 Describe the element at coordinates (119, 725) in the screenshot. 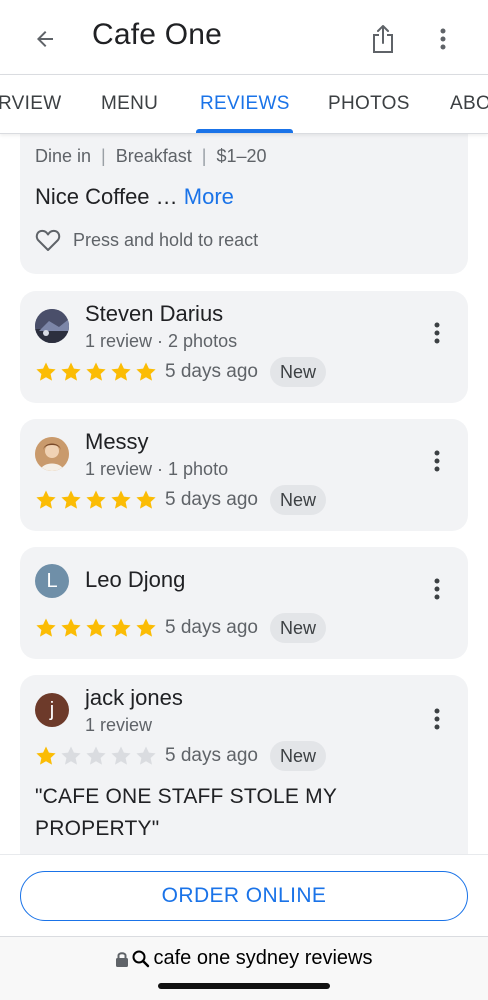

I see `reviewer-stats: 1 review` at that location.